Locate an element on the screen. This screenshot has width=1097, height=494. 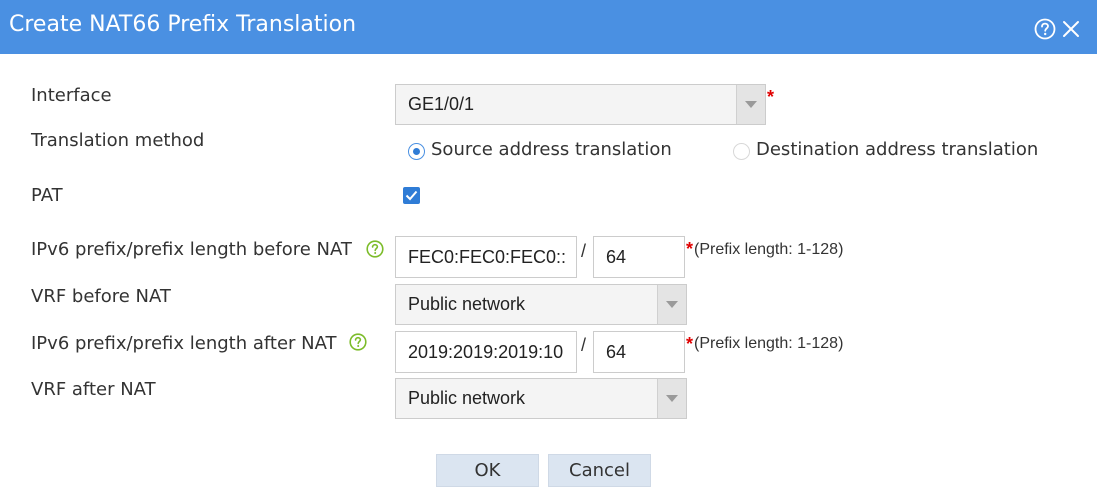
help-circle-icon is located at coordinates (1045, 29).